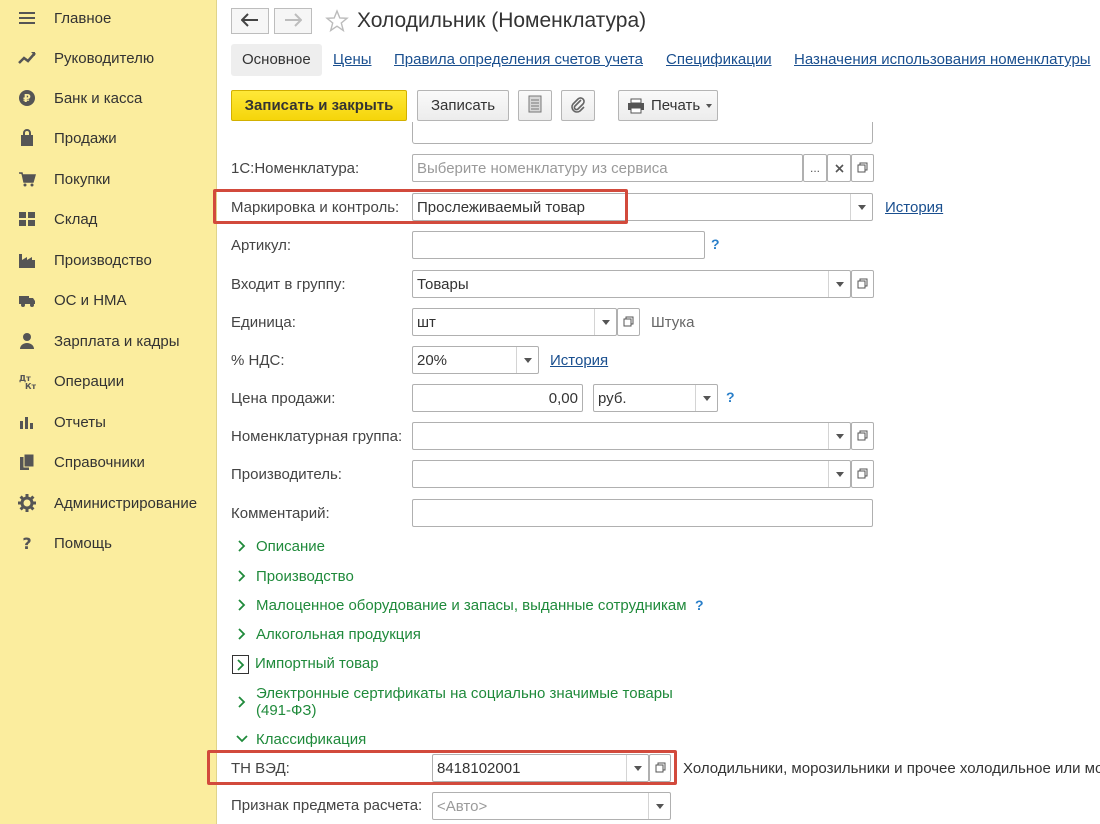  Describe the element at coordinates (108, 219) in the screenshot. I see `sidebar-item-warehouse: Склад` at that location.